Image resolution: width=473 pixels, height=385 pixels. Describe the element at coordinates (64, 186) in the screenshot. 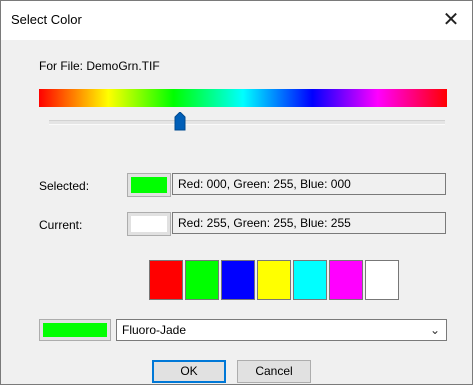

I see `selected-label: Selected:` at that location.